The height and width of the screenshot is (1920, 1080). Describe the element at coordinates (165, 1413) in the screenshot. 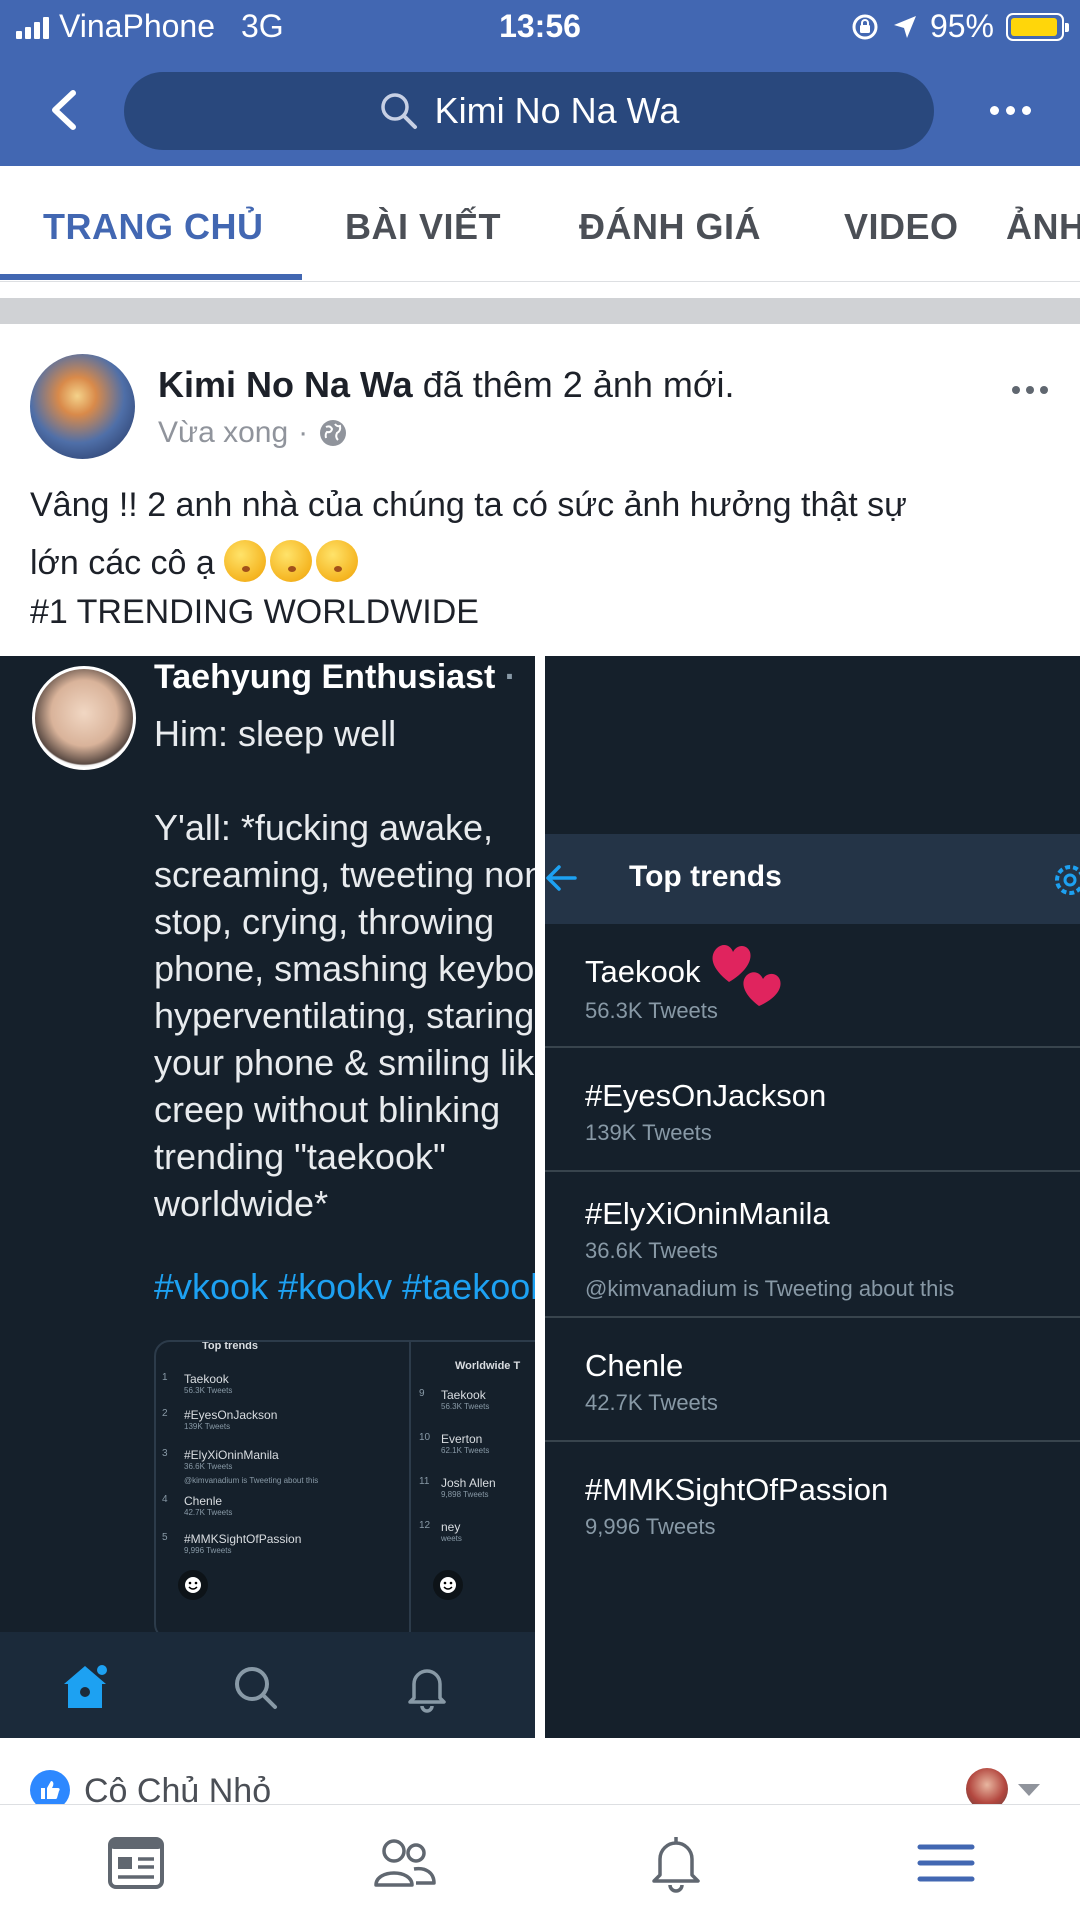

I see `embedded-trend-rank: 2` at that location.